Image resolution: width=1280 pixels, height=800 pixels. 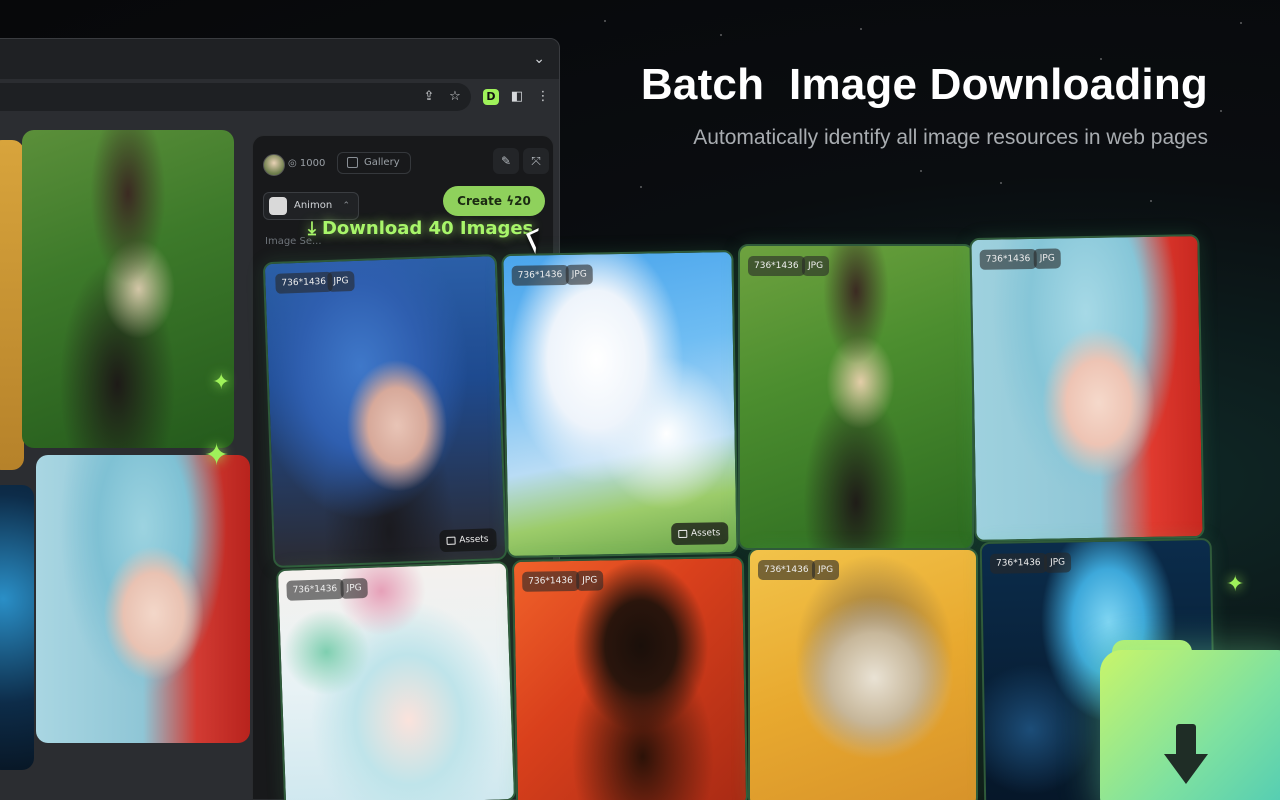 I want to click on create-label: Create, so click(x=480, y=201).